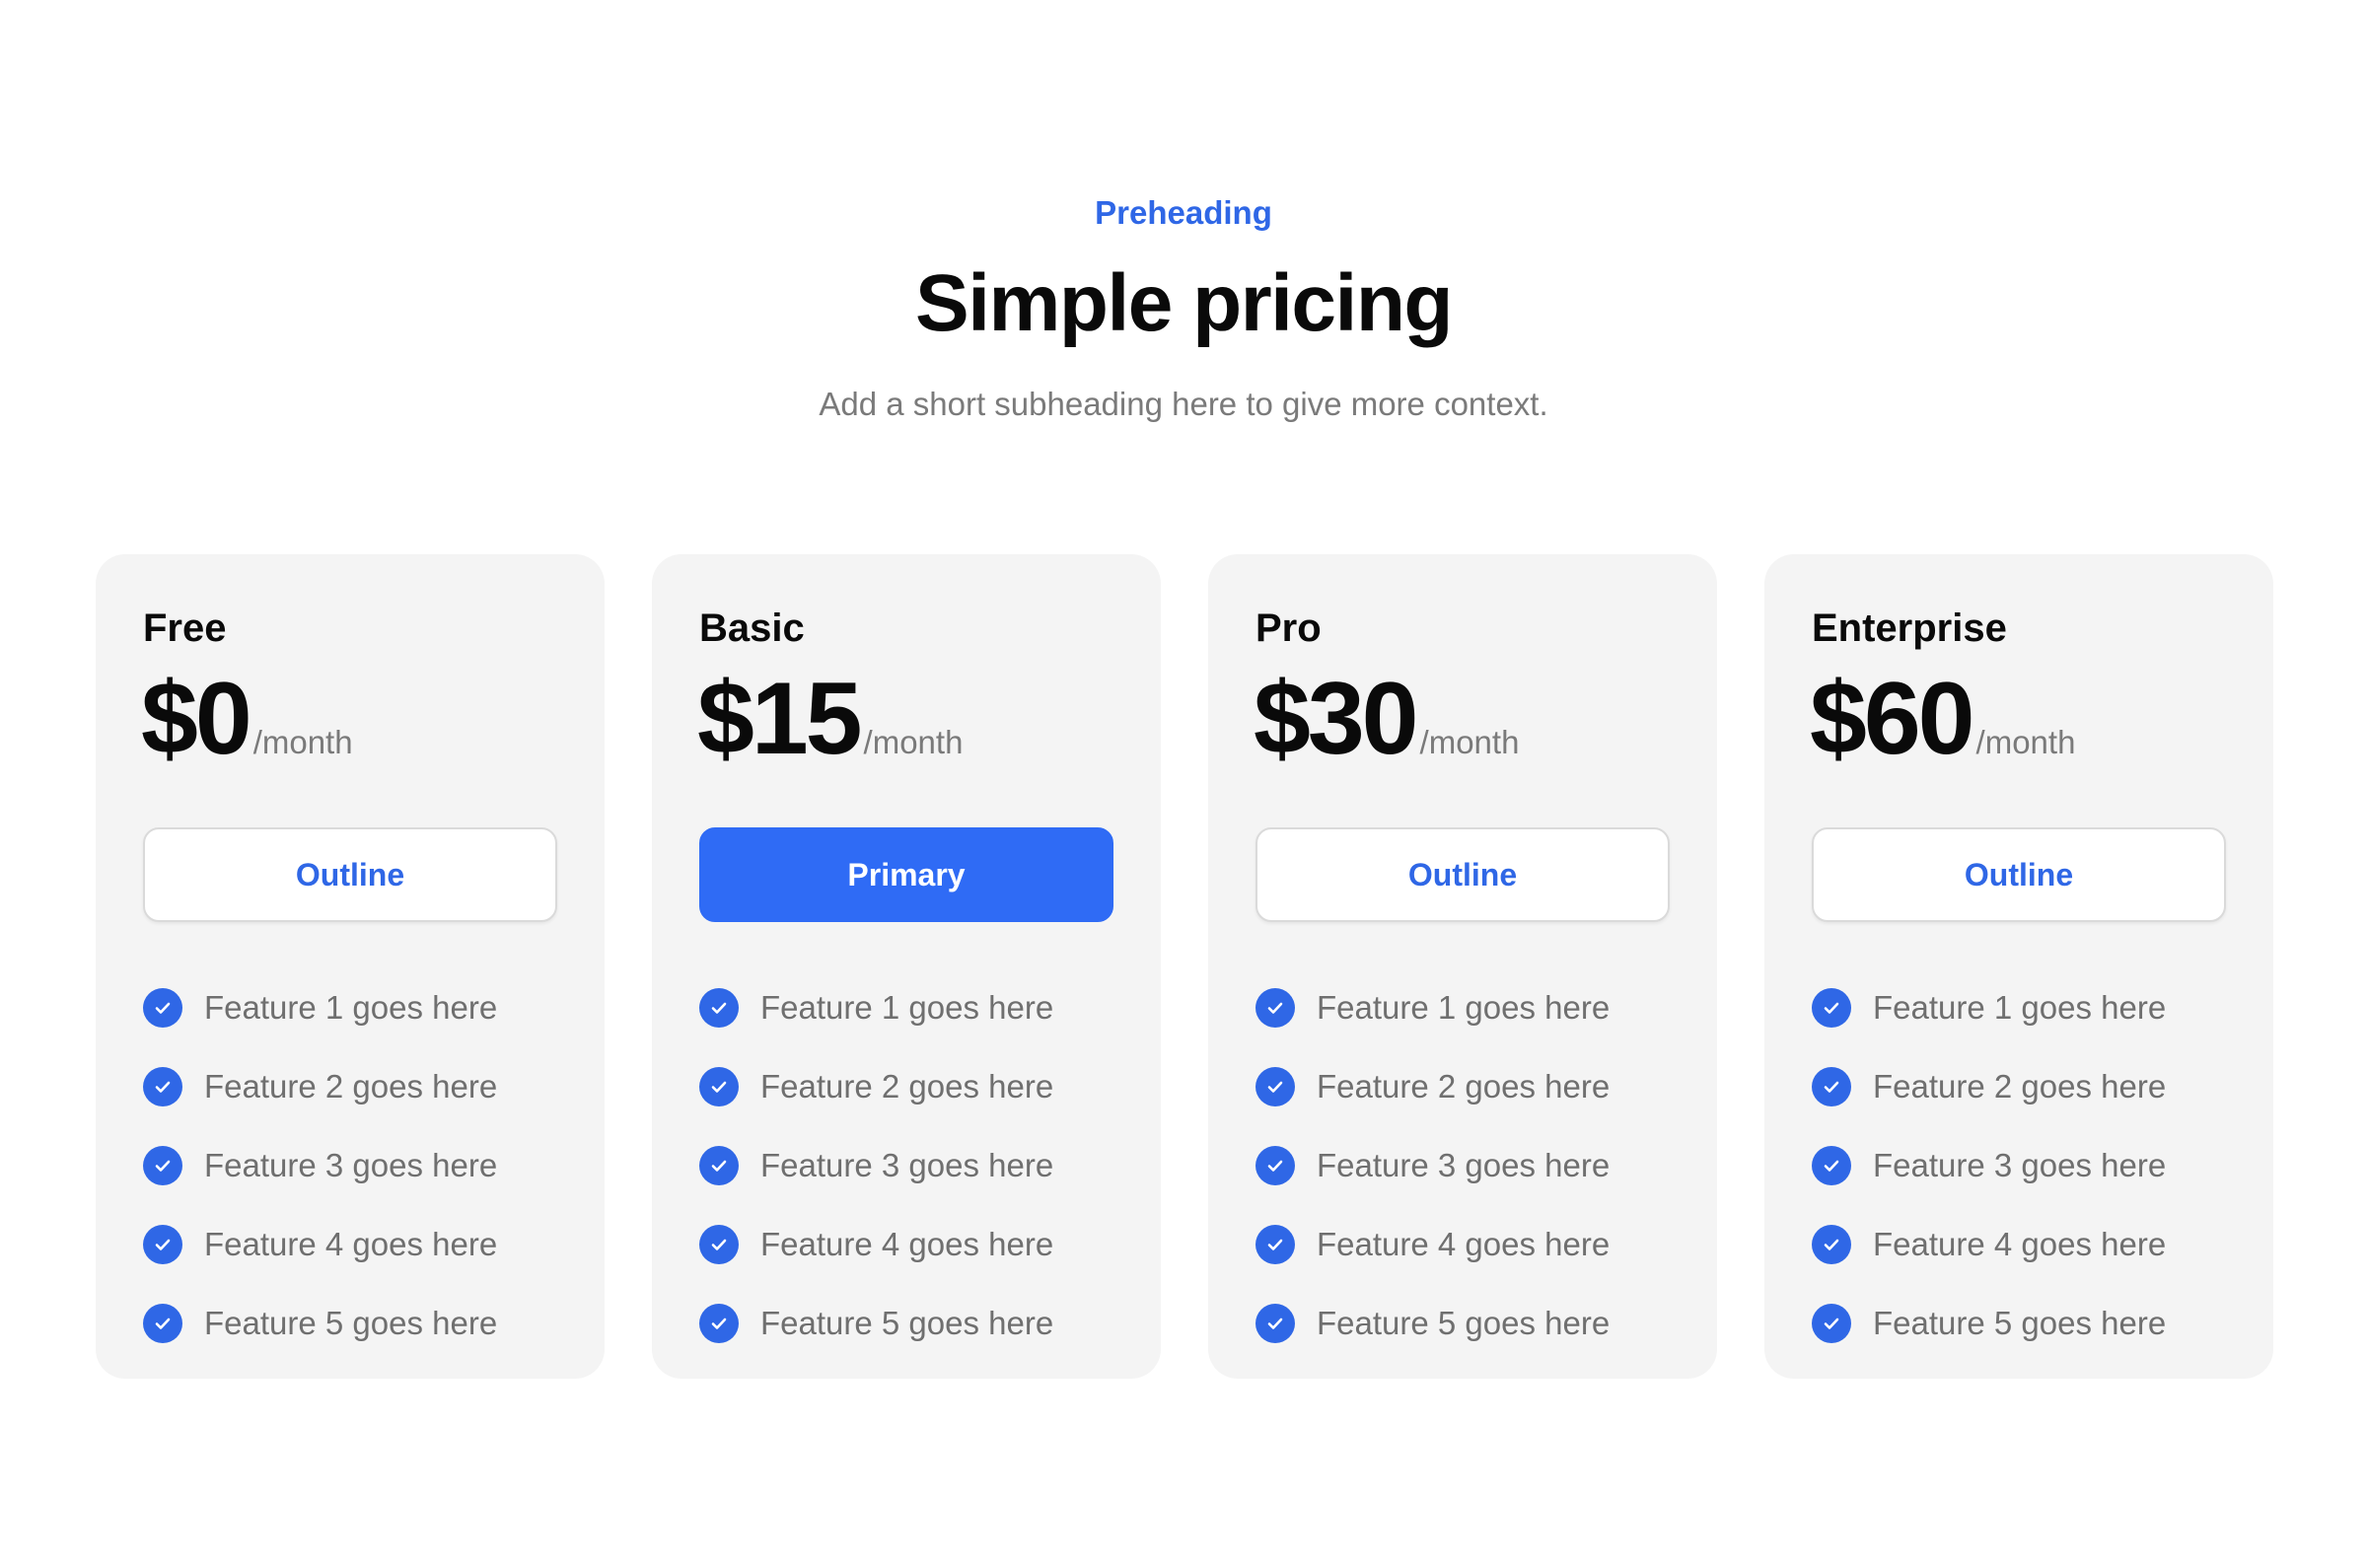 Image resolution: width=2367 pixels, height=1568 pixels. What do you see at coordinates (1184, 303) in the screenshot?
I see `page-title: Simple pricing` at bounding box center [1184, 303].